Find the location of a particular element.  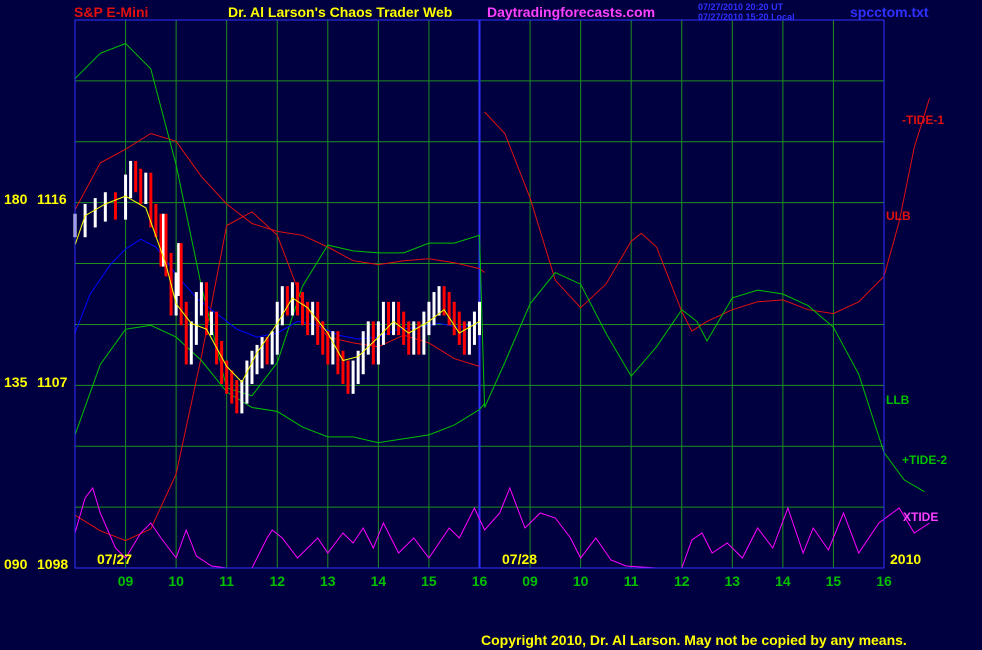

symbol-label: S&P E-Mini is located at coordinates (111, 12).